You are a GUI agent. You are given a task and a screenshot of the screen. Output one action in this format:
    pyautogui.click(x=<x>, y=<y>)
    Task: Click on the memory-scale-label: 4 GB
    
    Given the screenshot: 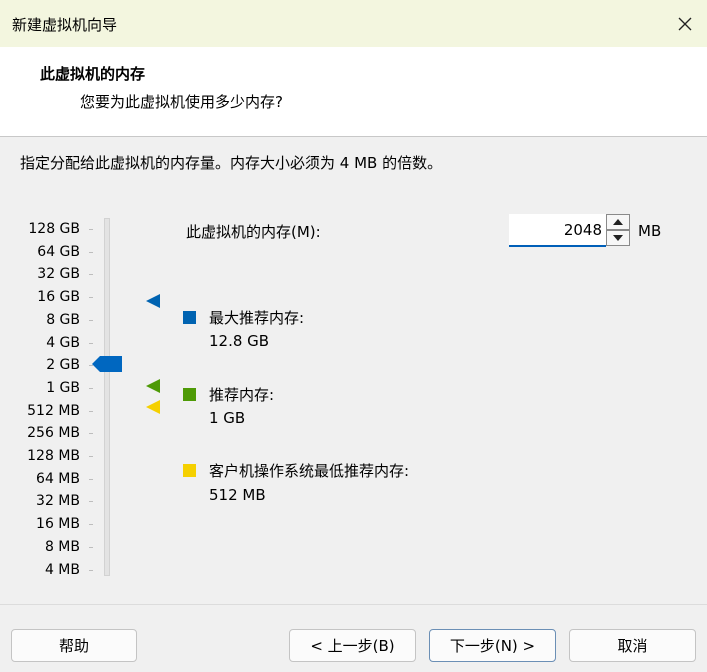 What is the action you would take?
    pyautogui.click(x=63, y=342)
    